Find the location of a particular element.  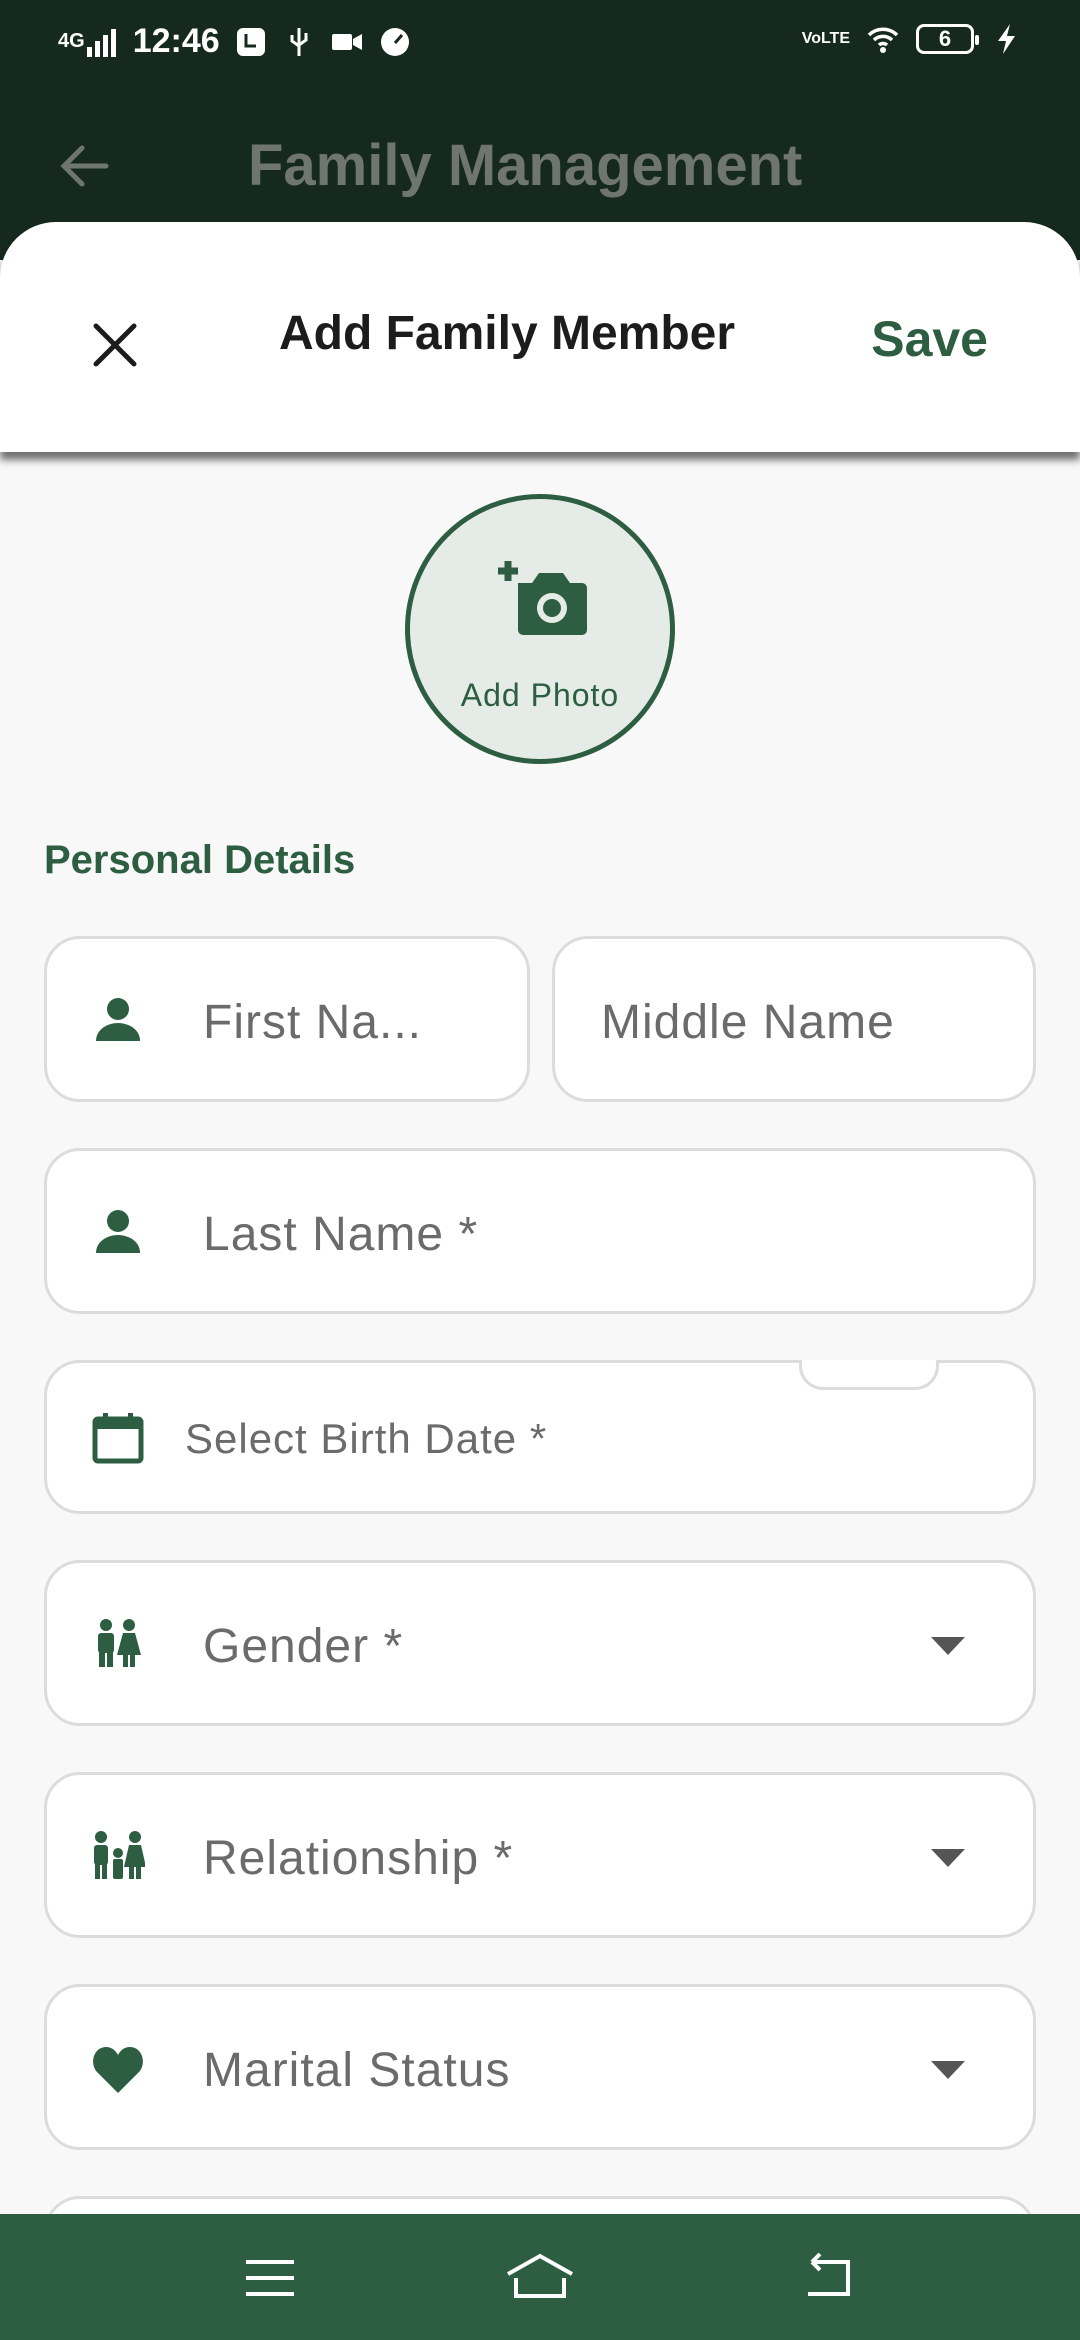

heart-icon is located at coordinates (118, 2070).